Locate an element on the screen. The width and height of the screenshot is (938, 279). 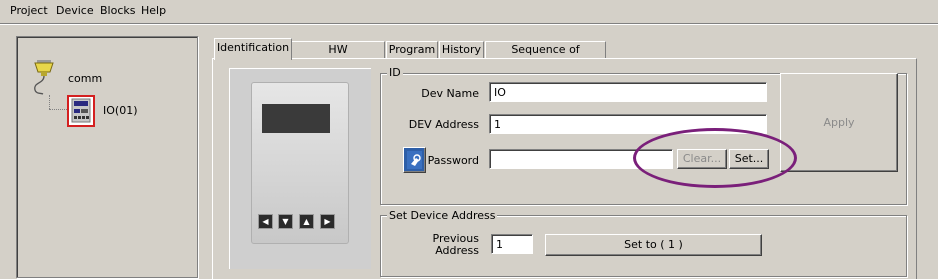
menu-help: Help is located at coordinates (153, 10).